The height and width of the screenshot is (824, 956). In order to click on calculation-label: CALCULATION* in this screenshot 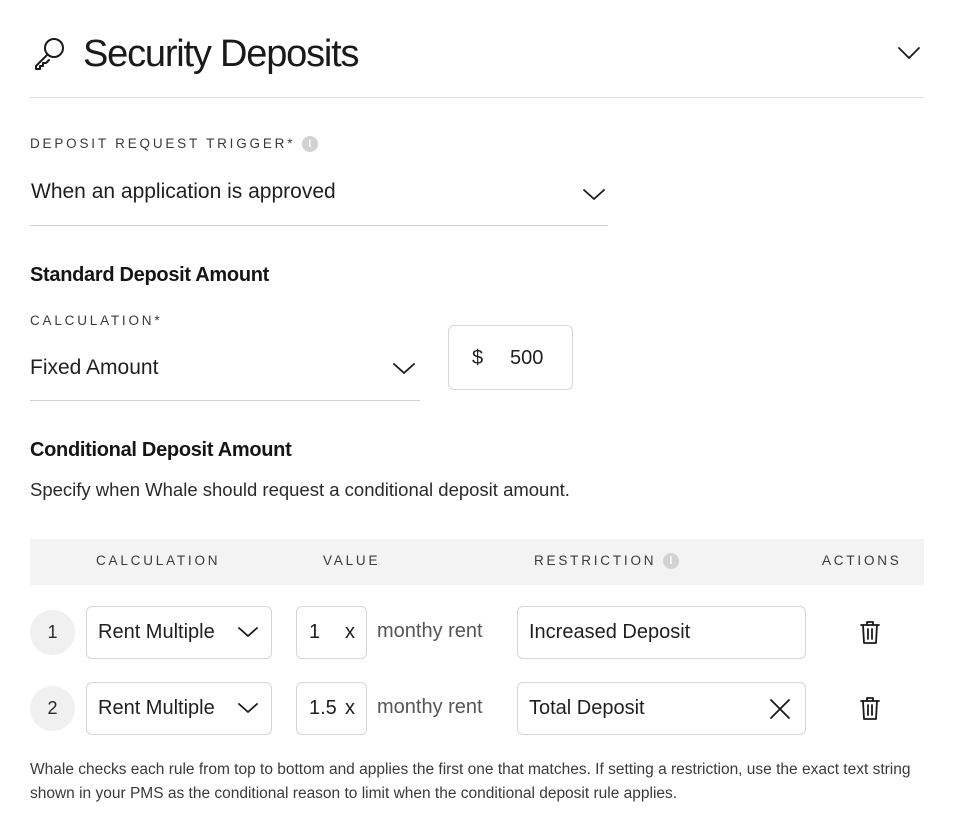, I will do `click(96, 320)`.